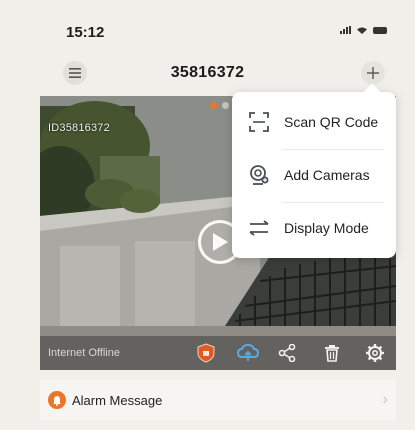 This screenshot has height=430, width=415. Describe the element at coordinates (331, 122) in the screenshot. I see `menu-item-label: Scan QR Code` at that location.